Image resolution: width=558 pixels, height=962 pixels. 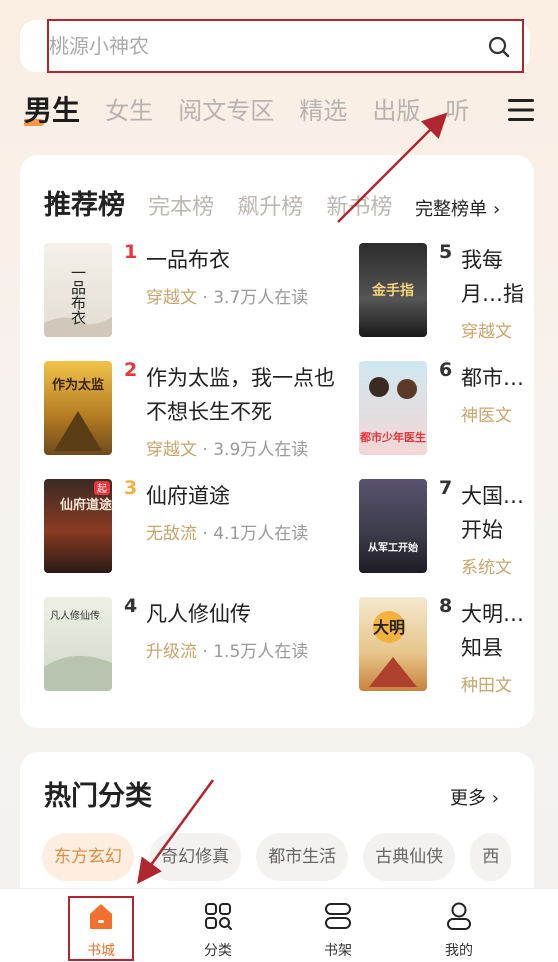 What do you see at coordinates (171, 534) in the screenshot?
I see `book-genre: 无敌流` at bounding box center [171, 534].